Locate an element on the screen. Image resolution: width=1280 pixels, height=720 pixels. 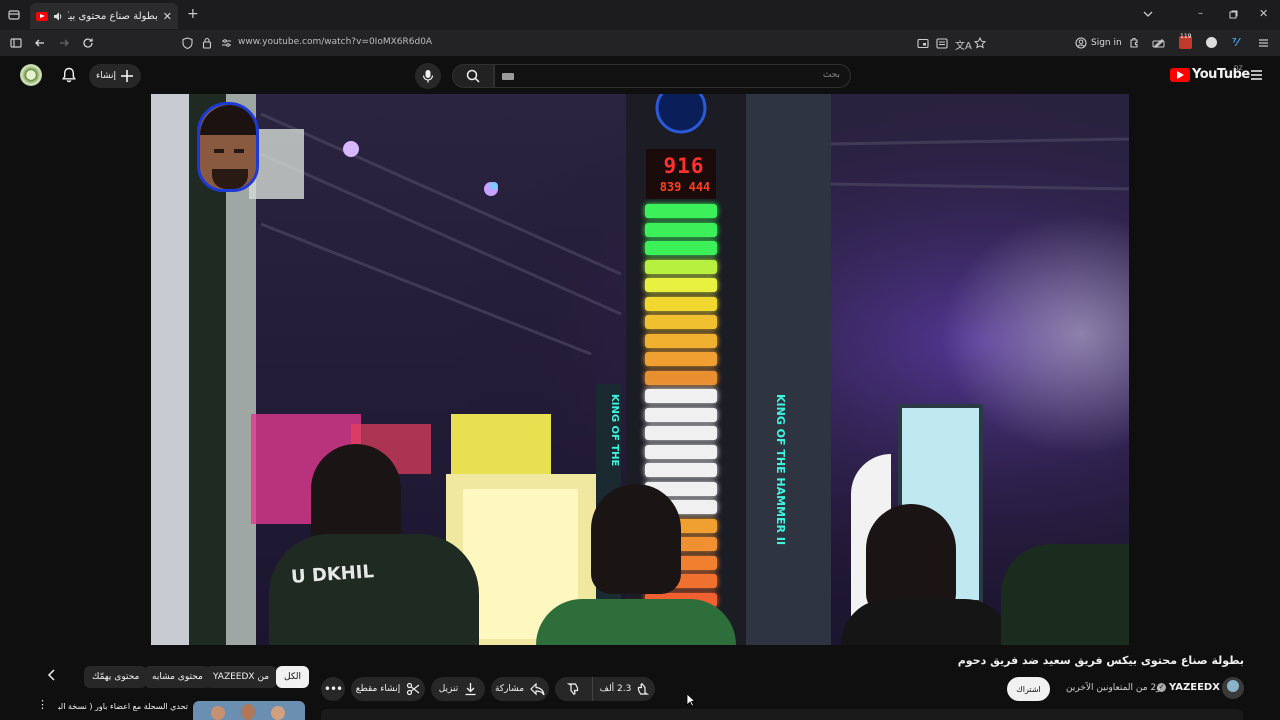
translator-extension-icon: ⁷⁄ is located at coordinates (1235, 42).